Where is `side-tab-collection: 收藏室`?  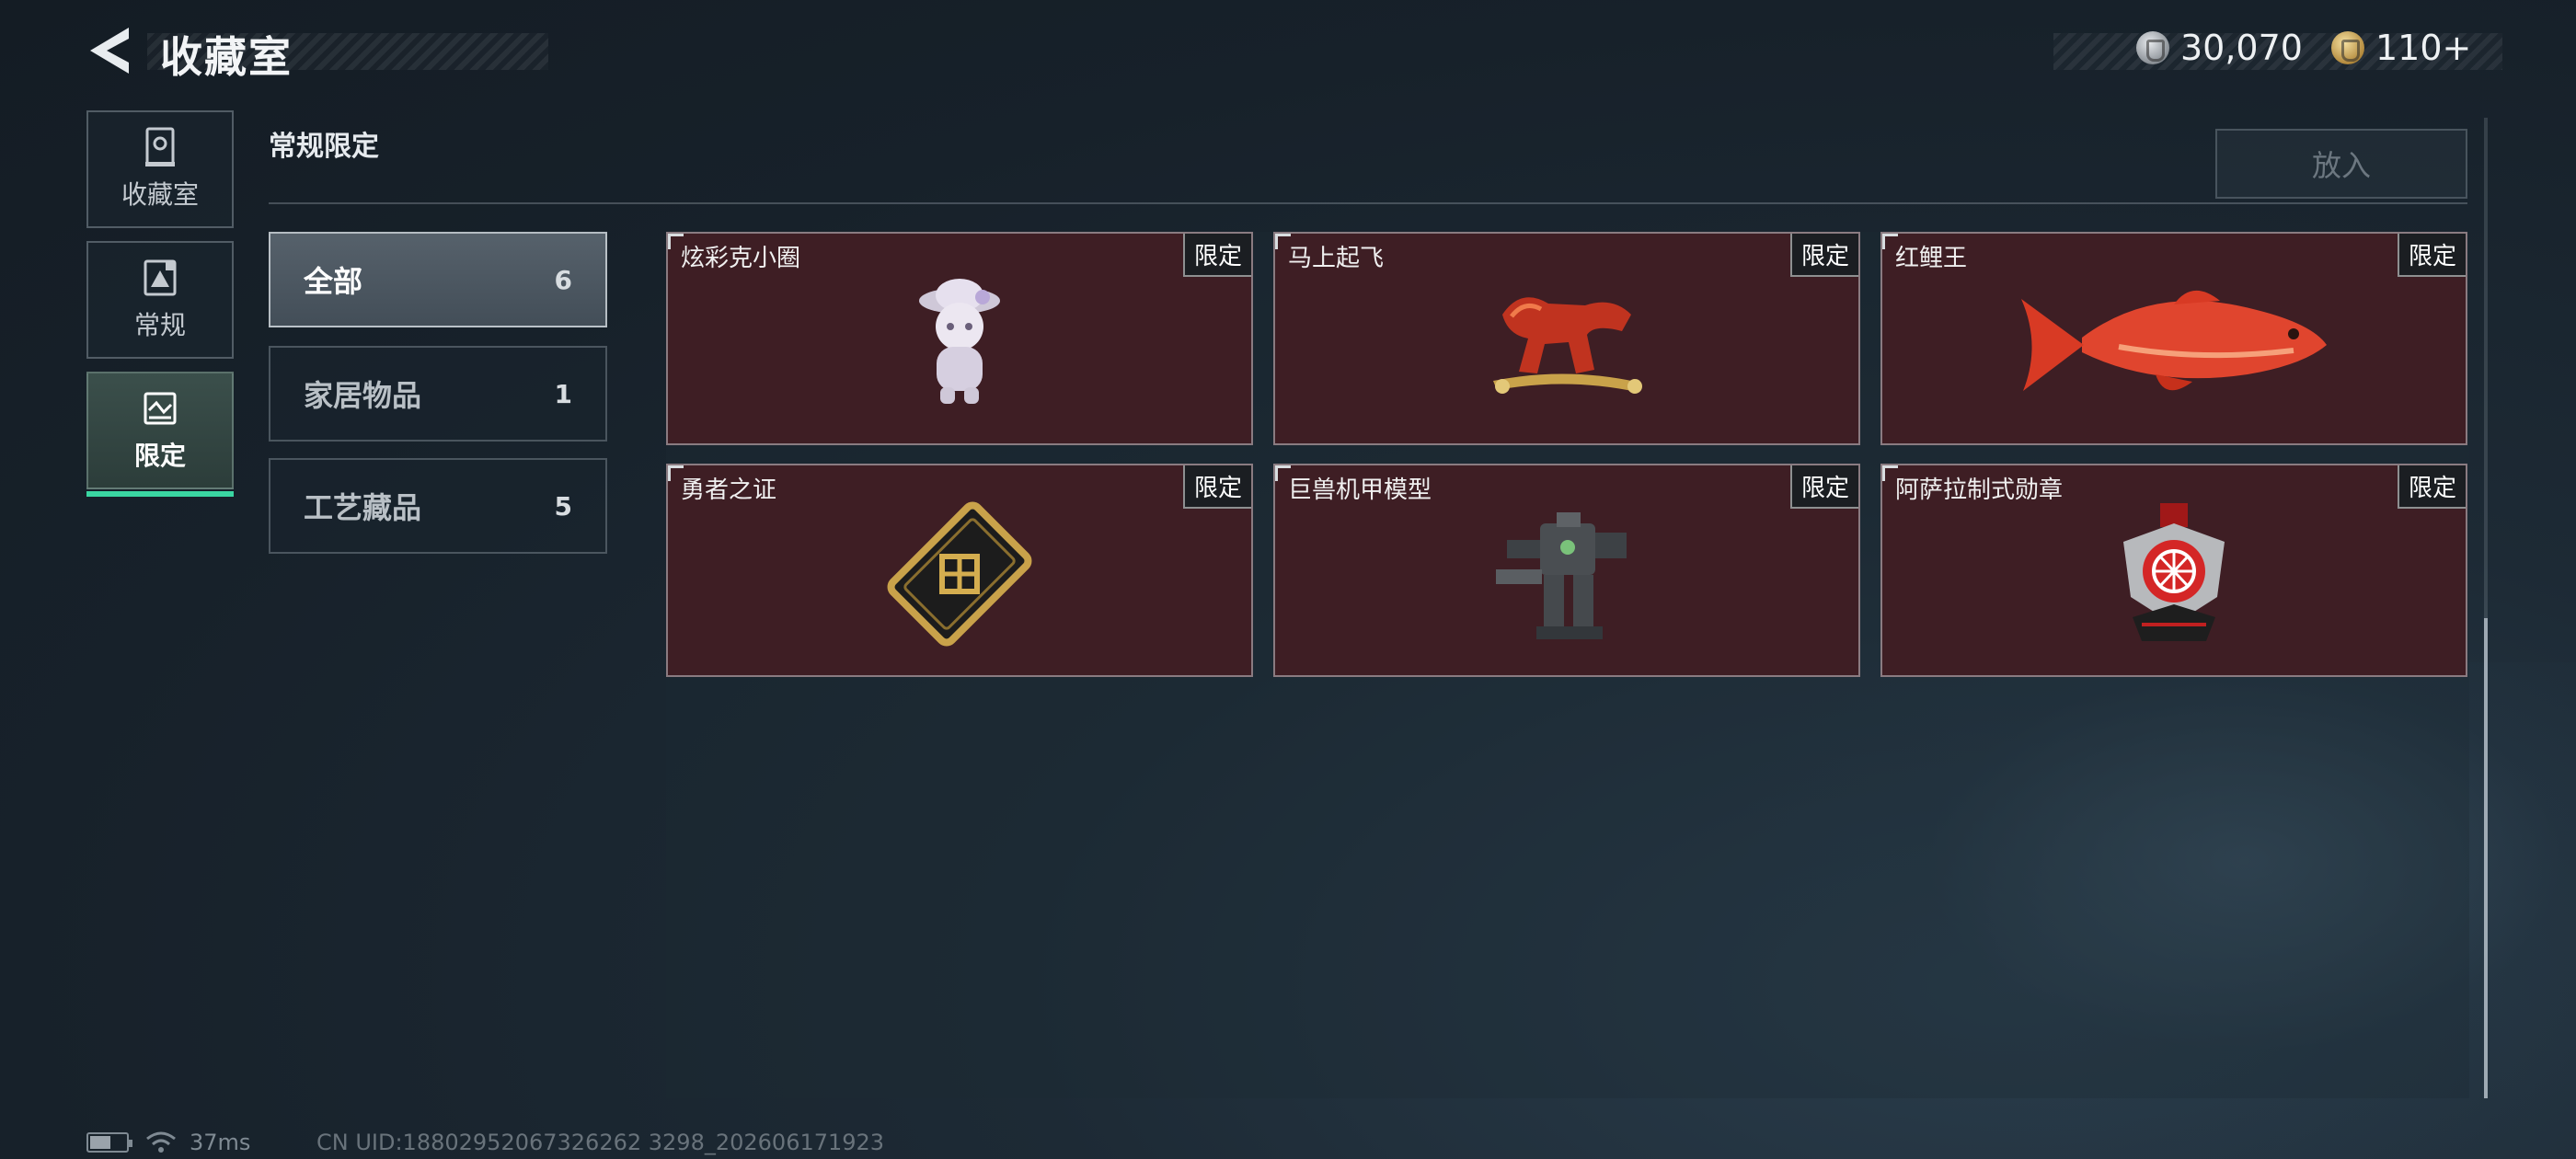 side-tab-collection: 收藏室 is located at coordinates (160, 169).